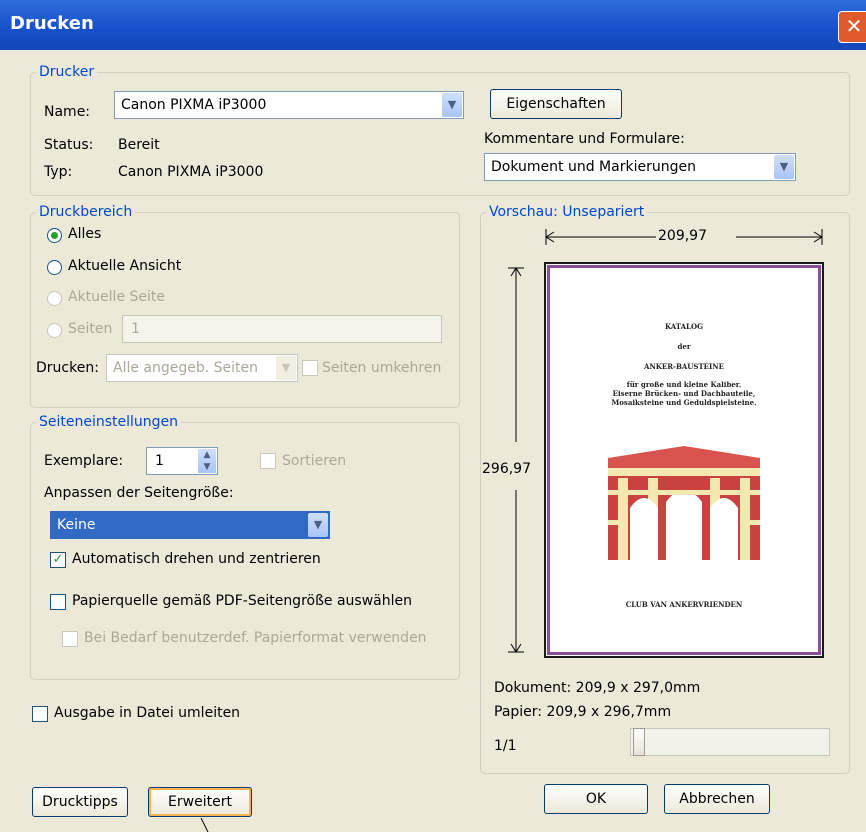  Describe the element at coordinates (639, 742) in the screenshot. I see `page-slider-thumb` at that location.